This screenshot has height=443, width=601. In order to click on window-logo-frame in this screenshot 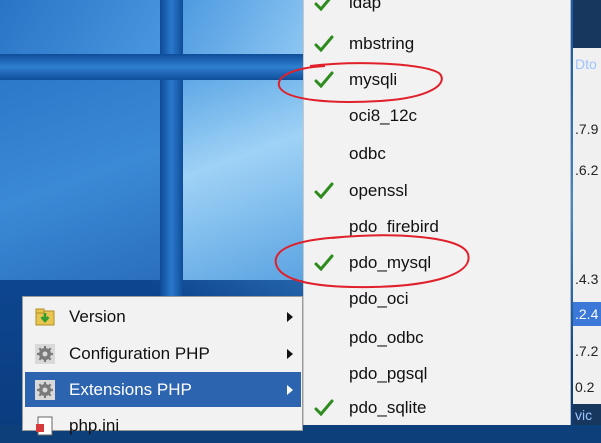, I will do `click(151, 67)`.